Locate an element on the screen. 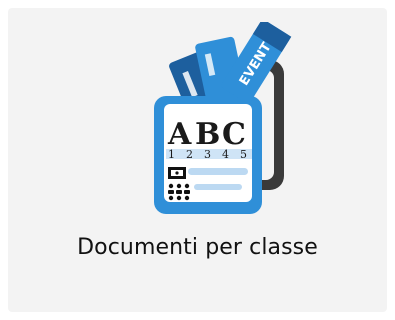  icon-number-3: 3 is located at coordinates (207, 154).